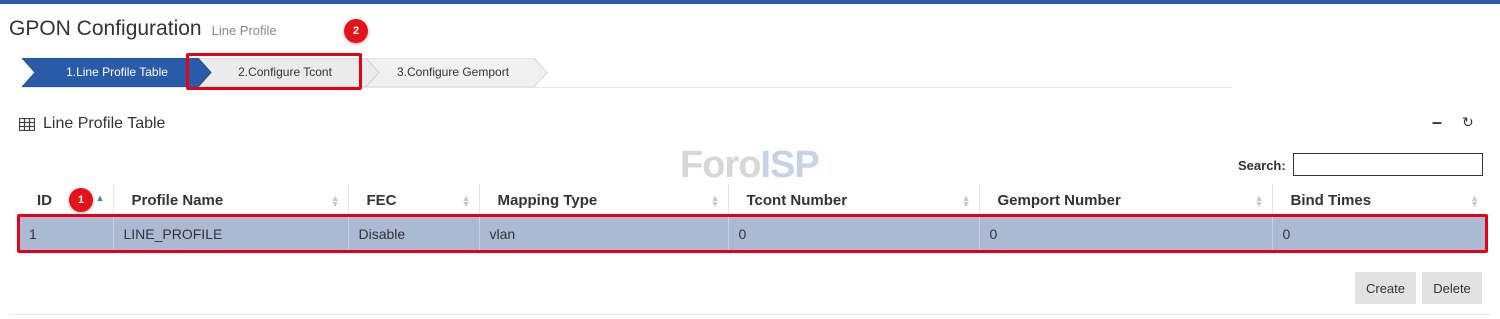 The width and height of the screenshot is (1500, 319). Describe the element at coordinates (750, 314) in the screenshot. I see `divider` at that location.